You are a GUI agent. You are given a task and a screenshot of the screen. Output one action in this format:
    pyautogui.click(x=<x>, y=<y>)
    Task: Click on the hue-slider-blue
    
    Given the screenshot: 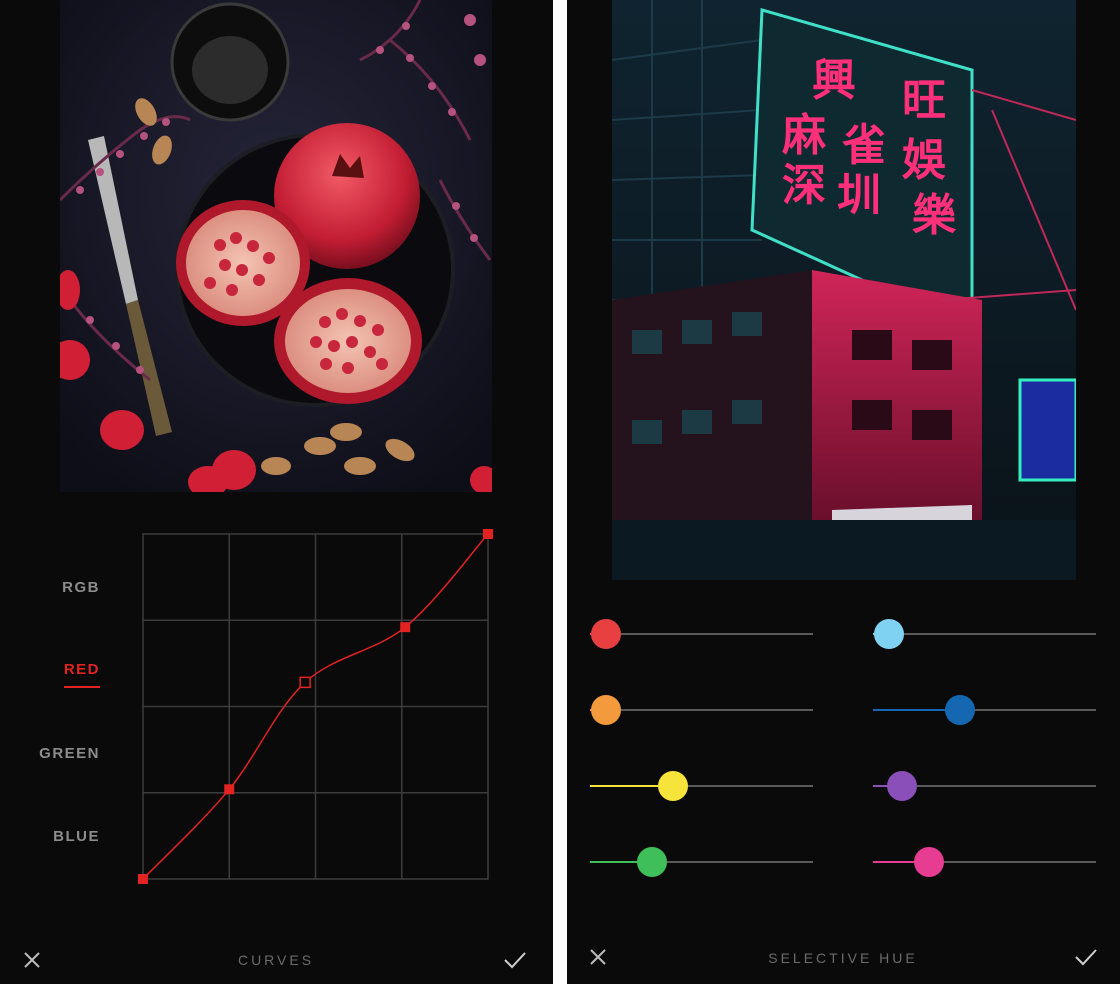 What is the action you would take?
    pyautogui.click(x=984, y=710)
    